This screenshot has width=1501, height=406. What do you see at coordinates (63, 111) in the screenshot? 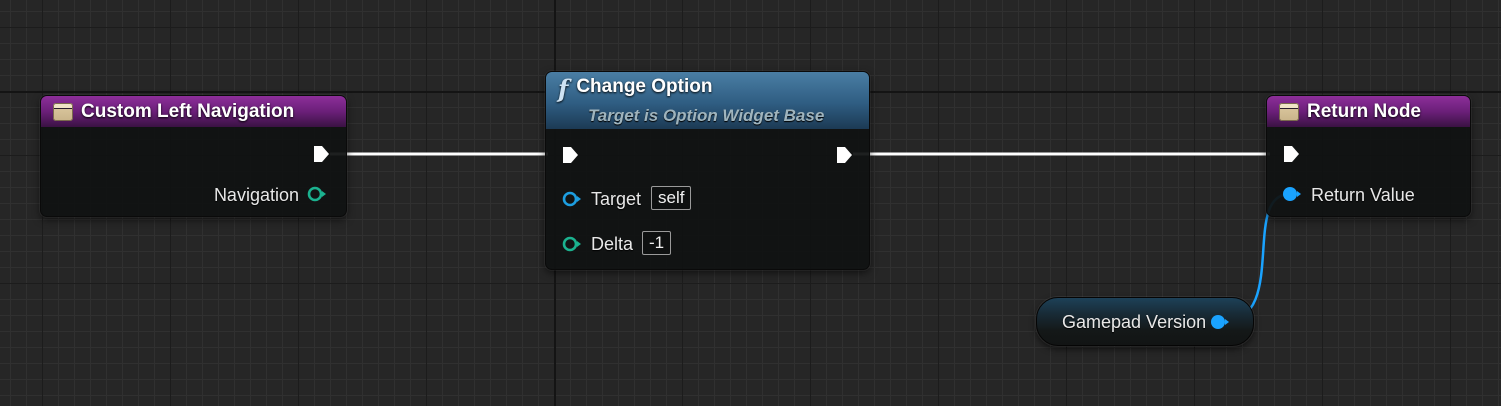
I see `function-entry-icon` at bounding box center [63, 111].